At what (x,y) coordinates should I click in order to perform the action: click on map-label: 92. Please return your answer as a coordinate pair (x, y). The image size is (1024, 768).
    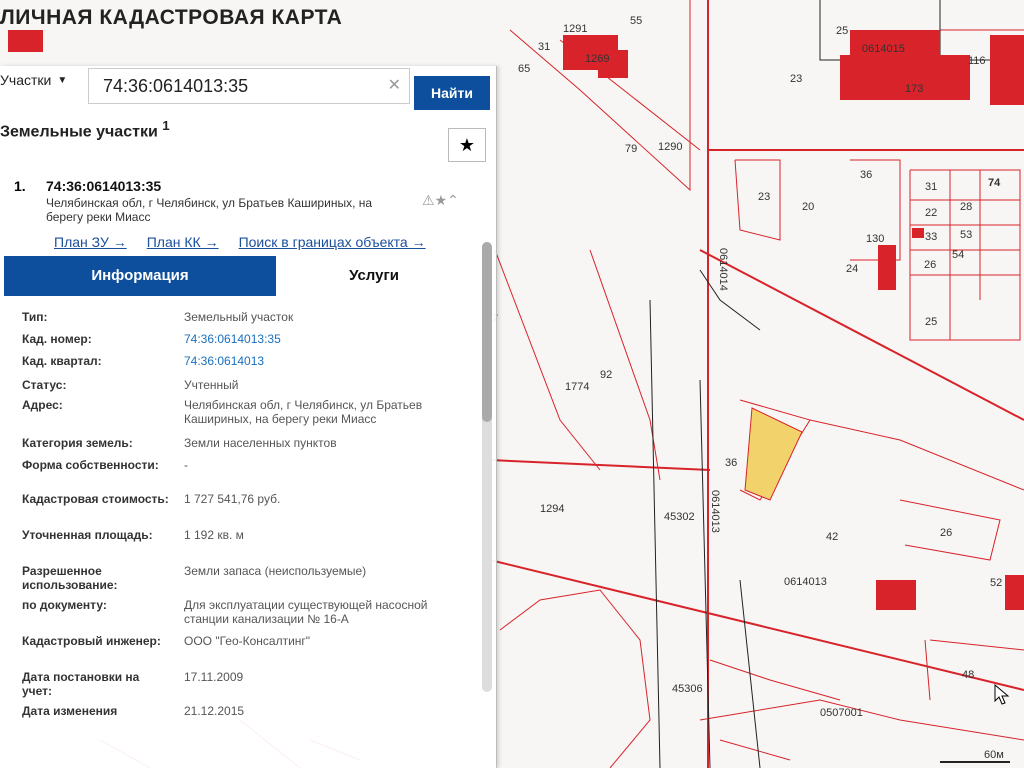
    Looking at the image, I should click on (606, 375).